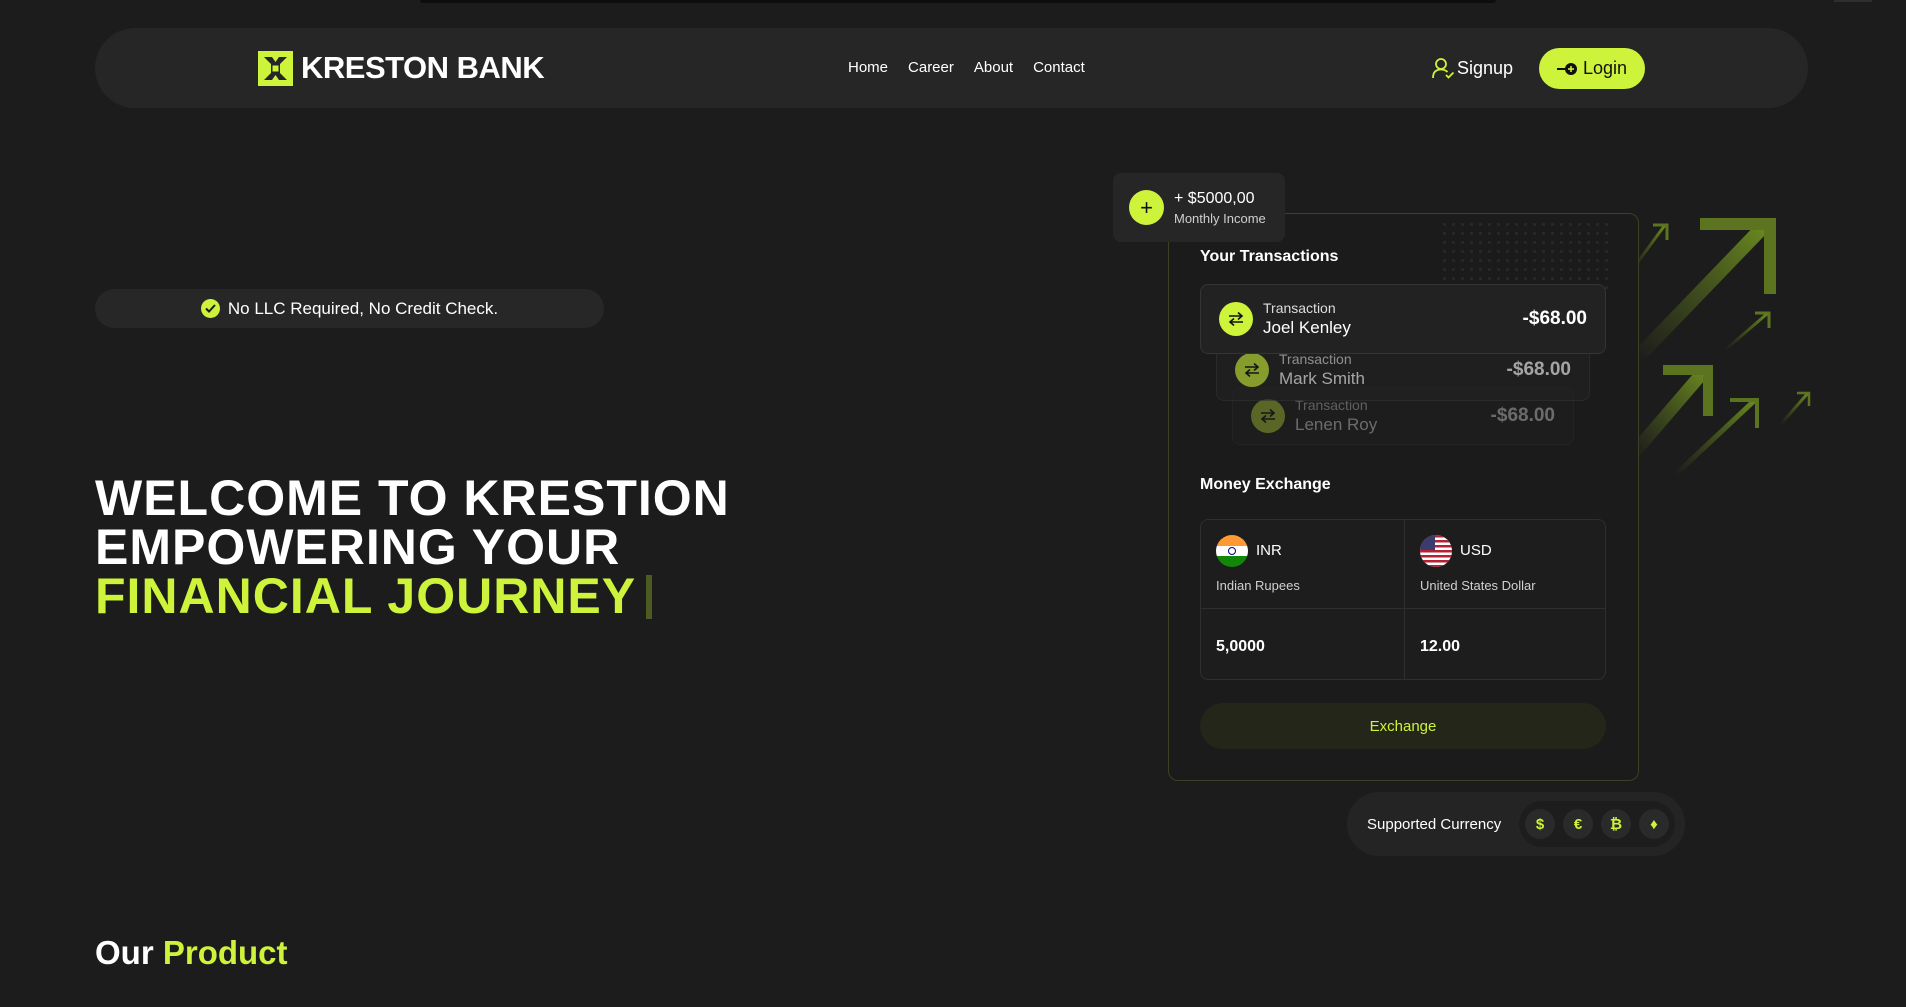  I want to click on money-exchange-title: Money Exchange, so click(1265, 484).